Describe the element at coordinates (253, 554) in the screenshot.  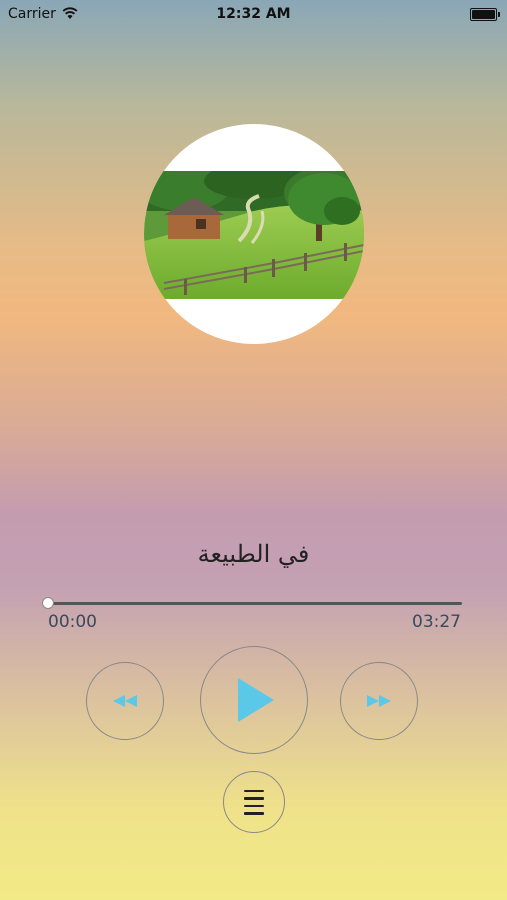
I see `track-title: في الطبيعة` at that location.